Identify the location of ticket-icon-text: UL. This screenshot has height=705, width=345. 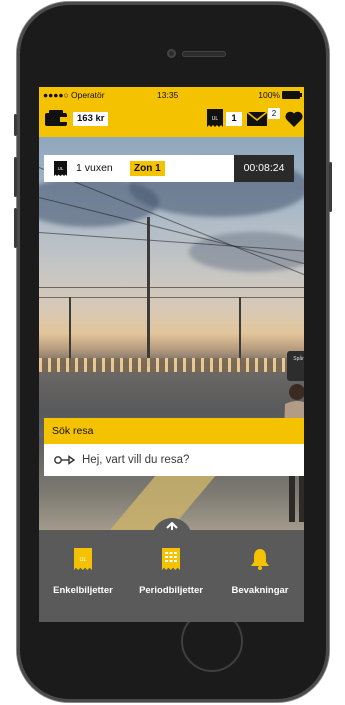
(61, 168).